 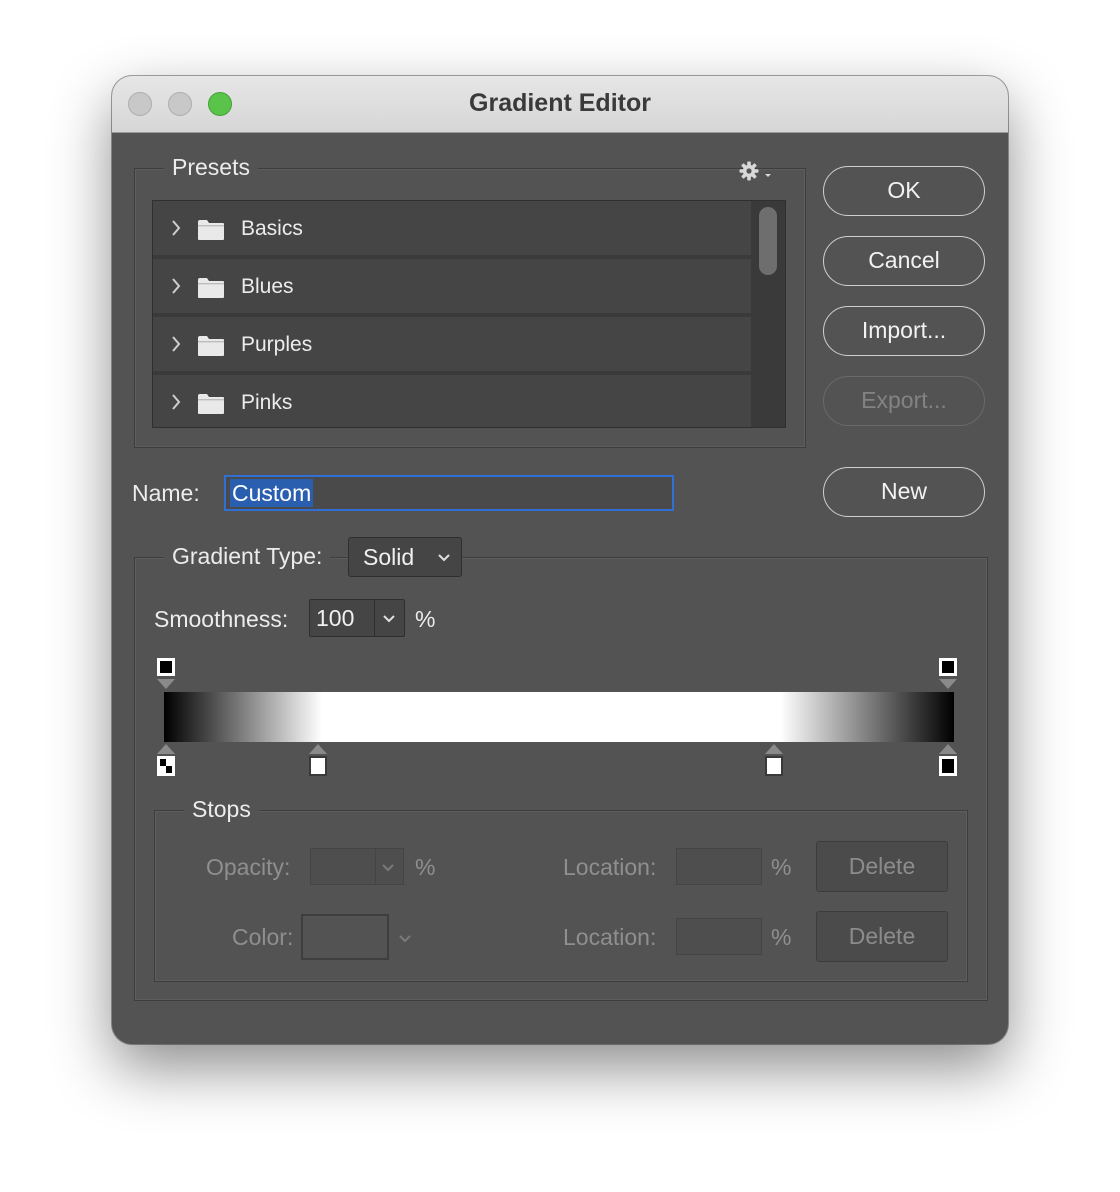 What do you see at coordinates (757, 172) in the screenshot?
I see `gear-icon` at bounding box center [757, 172].